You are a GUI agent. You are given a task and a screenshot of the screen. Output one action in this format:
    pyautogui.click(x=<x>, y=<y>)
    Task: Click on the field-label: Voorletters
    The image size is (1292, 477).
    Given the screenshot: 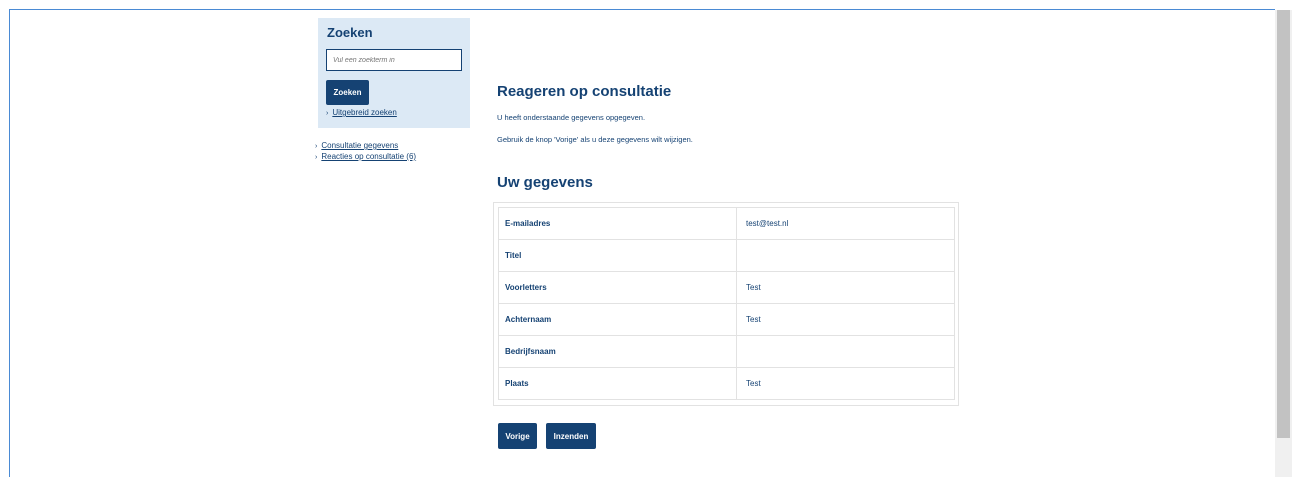 What is the action you would take?
    pyautogui.click(x=617, y=287)
    